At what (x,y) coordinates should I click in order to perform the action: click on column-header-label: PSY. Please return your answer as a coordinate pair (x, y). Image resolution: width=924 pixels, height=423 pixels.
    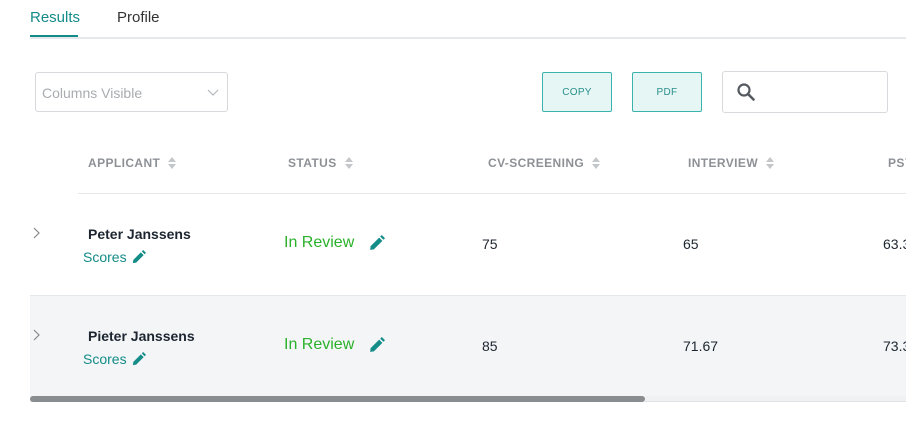
    Looking at the image, I should click on (897, 163).